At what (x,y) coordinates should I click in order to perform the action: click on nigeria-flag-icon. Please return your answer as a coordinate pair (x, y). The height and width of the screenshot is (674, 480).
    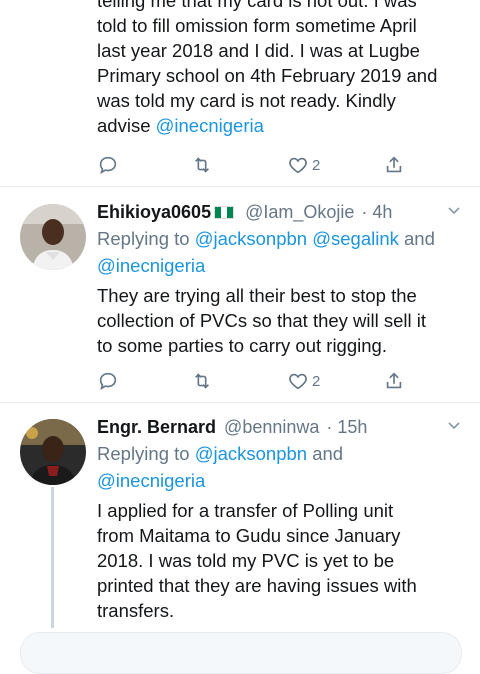
    Looking at the image, I should click on (224, 212).